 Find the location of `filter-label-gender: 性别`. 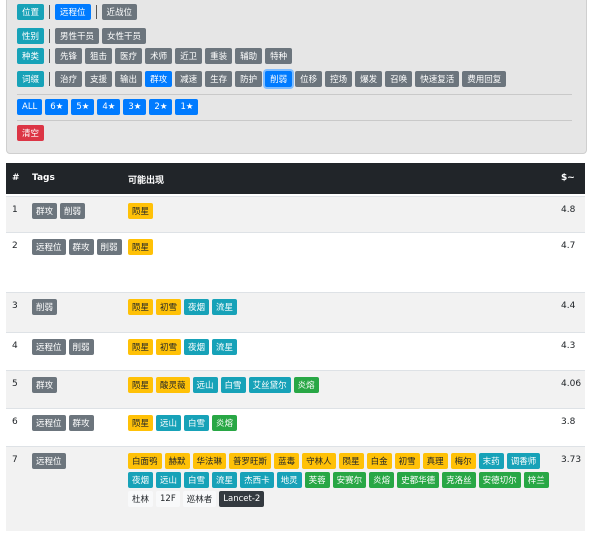

filter-label-gender: 性别 is located at coordinates (31, 36).